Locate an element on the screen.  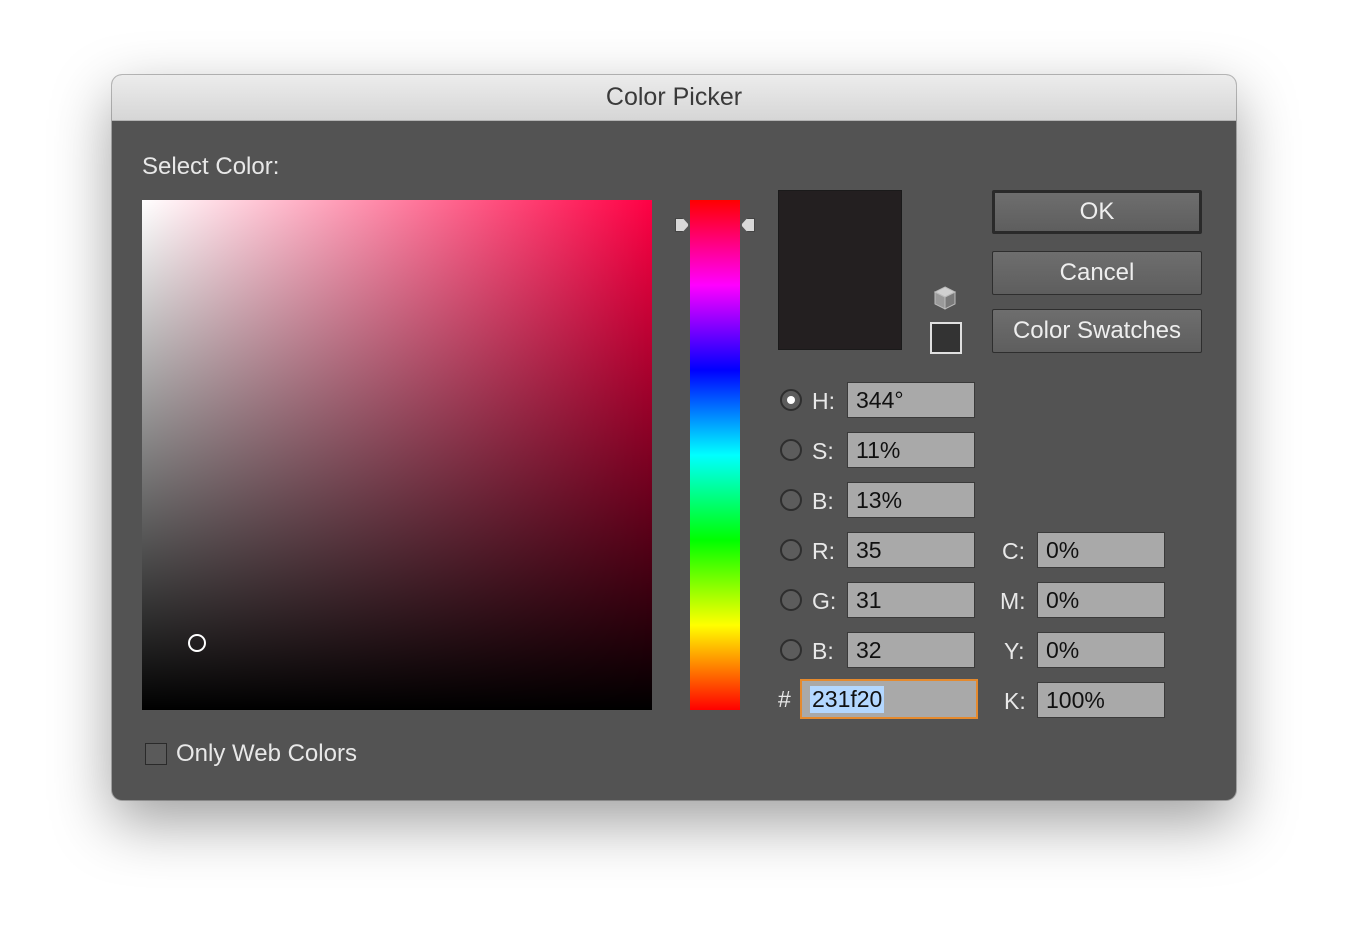
only-web-colors-label: Only Web Colors is located at coordinates (266, 754).